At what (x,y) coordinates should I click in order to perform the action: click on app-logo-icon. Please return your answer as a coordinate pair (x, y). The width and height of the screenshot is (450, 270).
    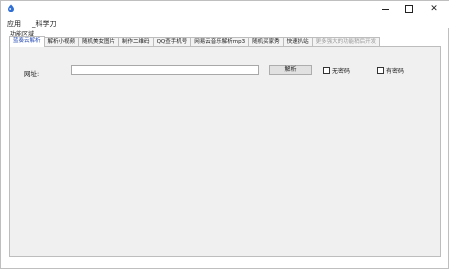
    Looking at the image, I should click on (11, 8).